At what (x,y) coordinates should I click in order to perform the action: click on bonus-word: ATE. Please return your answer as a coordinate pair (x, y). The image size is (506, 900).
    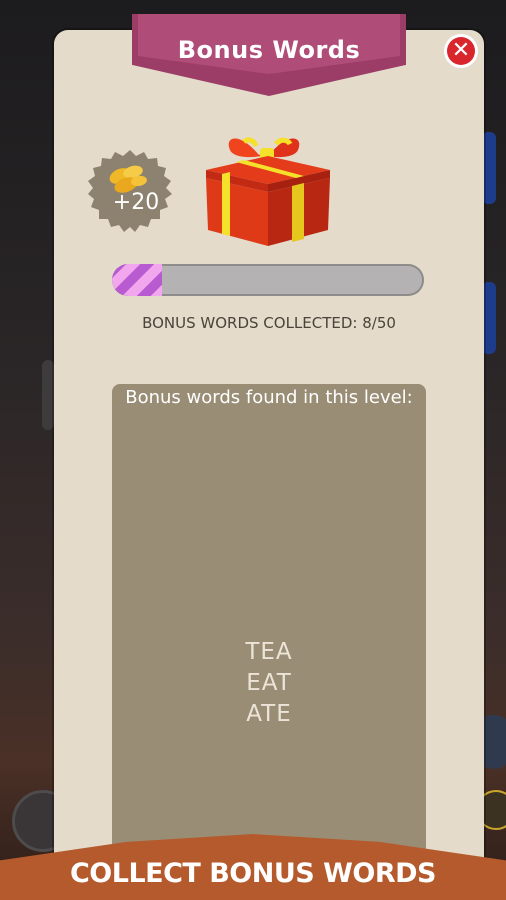
    Looking at the image, I should click on (269, 714).